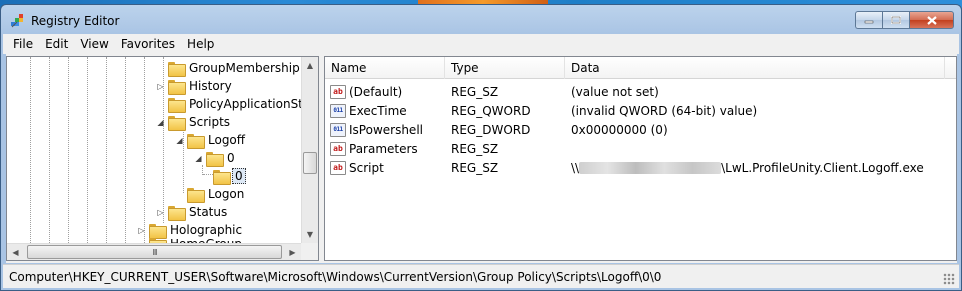  Describe the element at coordinates (75, 21) in the screenshot. I see `window-title: Registry Editor` at that location.